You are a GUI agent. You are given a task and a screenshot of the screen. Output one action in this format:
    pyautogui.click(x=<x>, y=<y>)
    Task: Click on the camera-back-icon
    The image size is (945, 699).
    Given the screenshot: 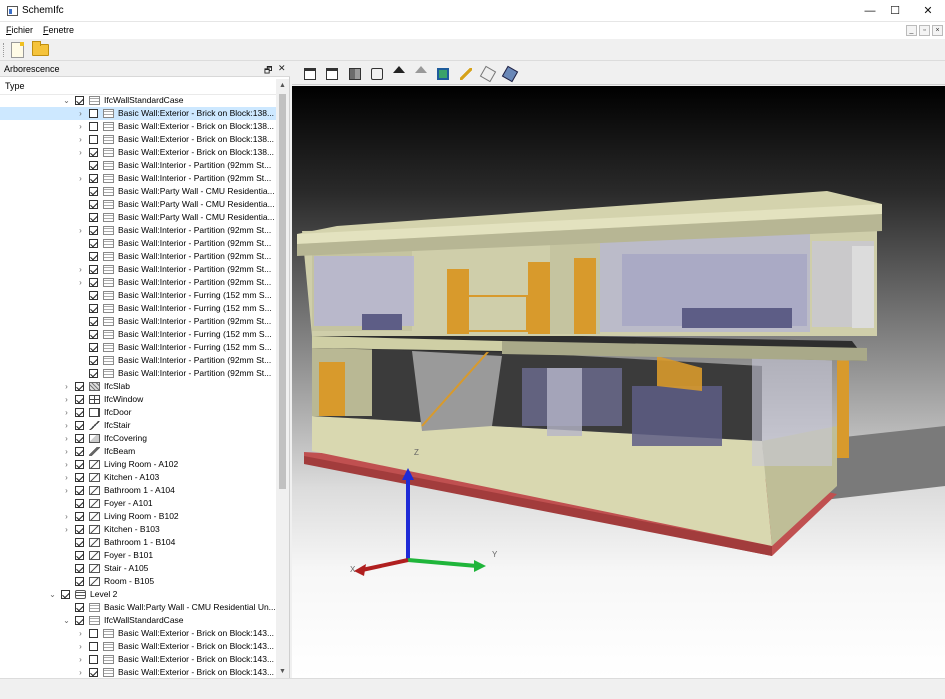 What is the action you would take?
    pyautogui.click(x=332, y=74)
    